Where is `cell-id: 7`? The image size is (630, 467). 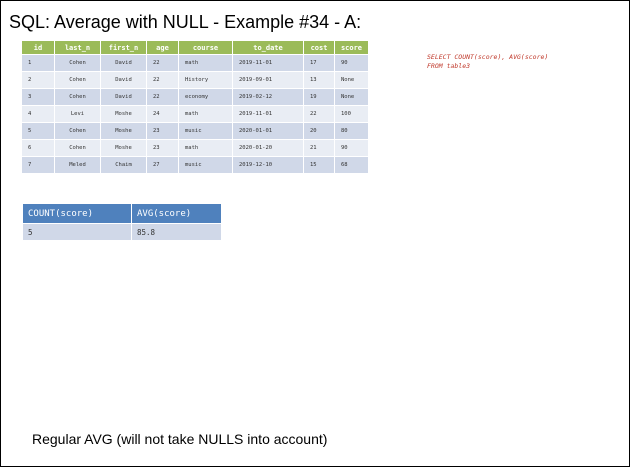
cell-id: 7 is located at coordinates (38, 165).